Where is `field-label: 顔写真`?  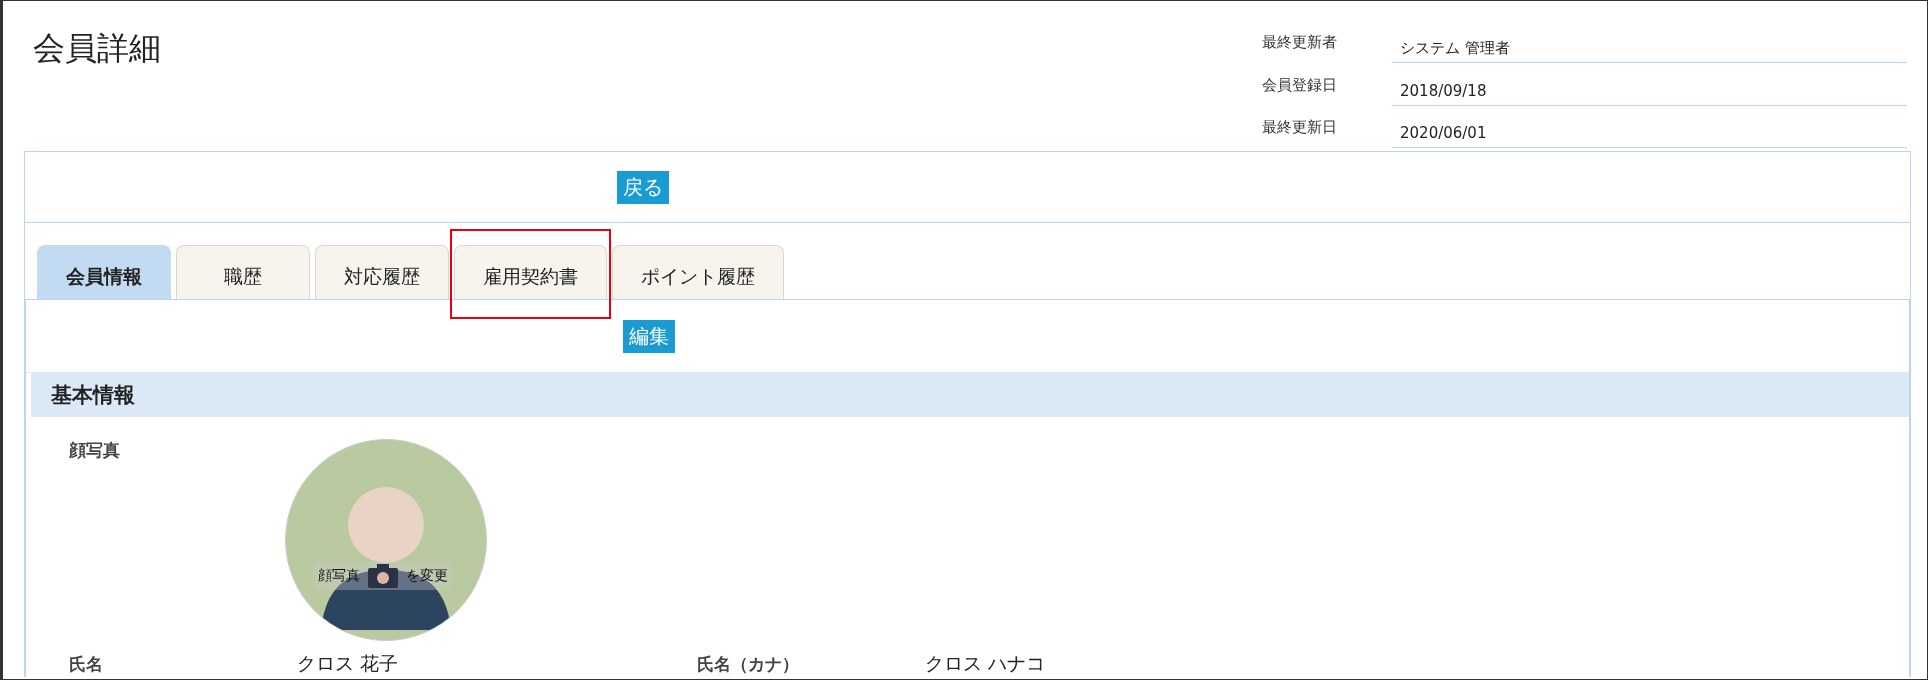
field-label: 顔写真 is located at coordinates (95, 450).